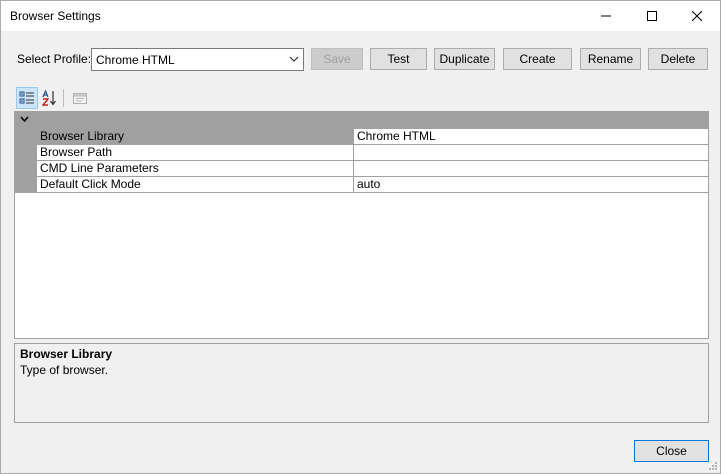 The image size is (721, 474). I want to click on property-pages-icon, so click(80, 98).